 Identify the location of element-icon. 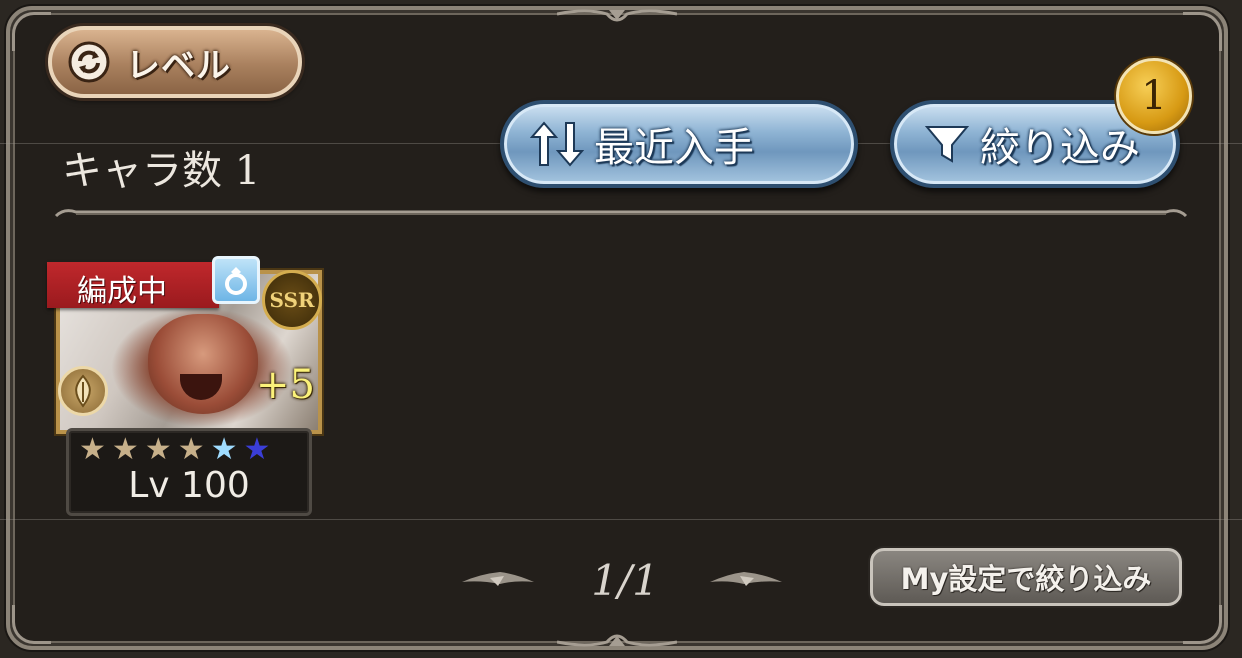
(83, 391).